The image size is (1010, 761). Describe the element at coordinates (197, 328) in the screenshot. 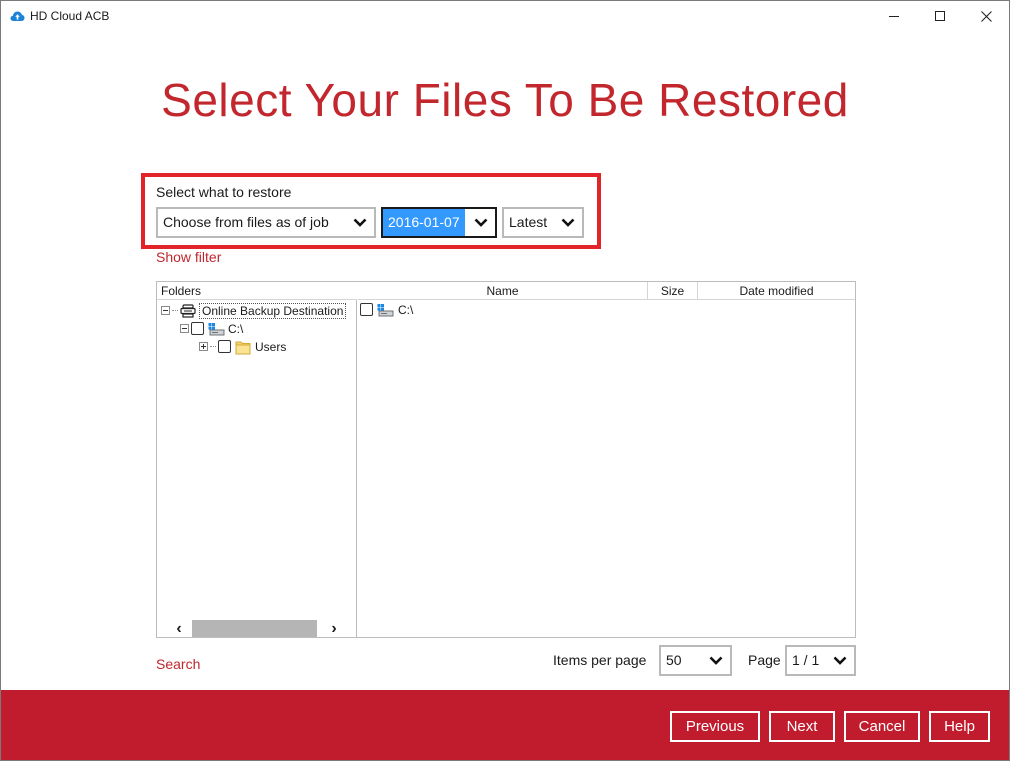

I see `tree-checkbox-drive-c` at that location.